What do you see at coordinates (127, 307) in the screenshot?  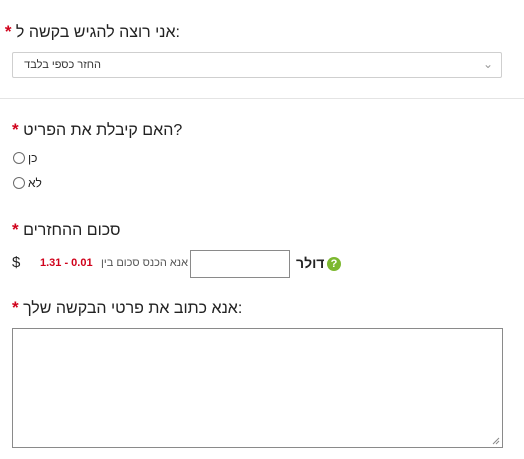 I see `request-details-label: * אנא כתוב את פרטי הבקשה שלך:` at bounding box center [127, 307].